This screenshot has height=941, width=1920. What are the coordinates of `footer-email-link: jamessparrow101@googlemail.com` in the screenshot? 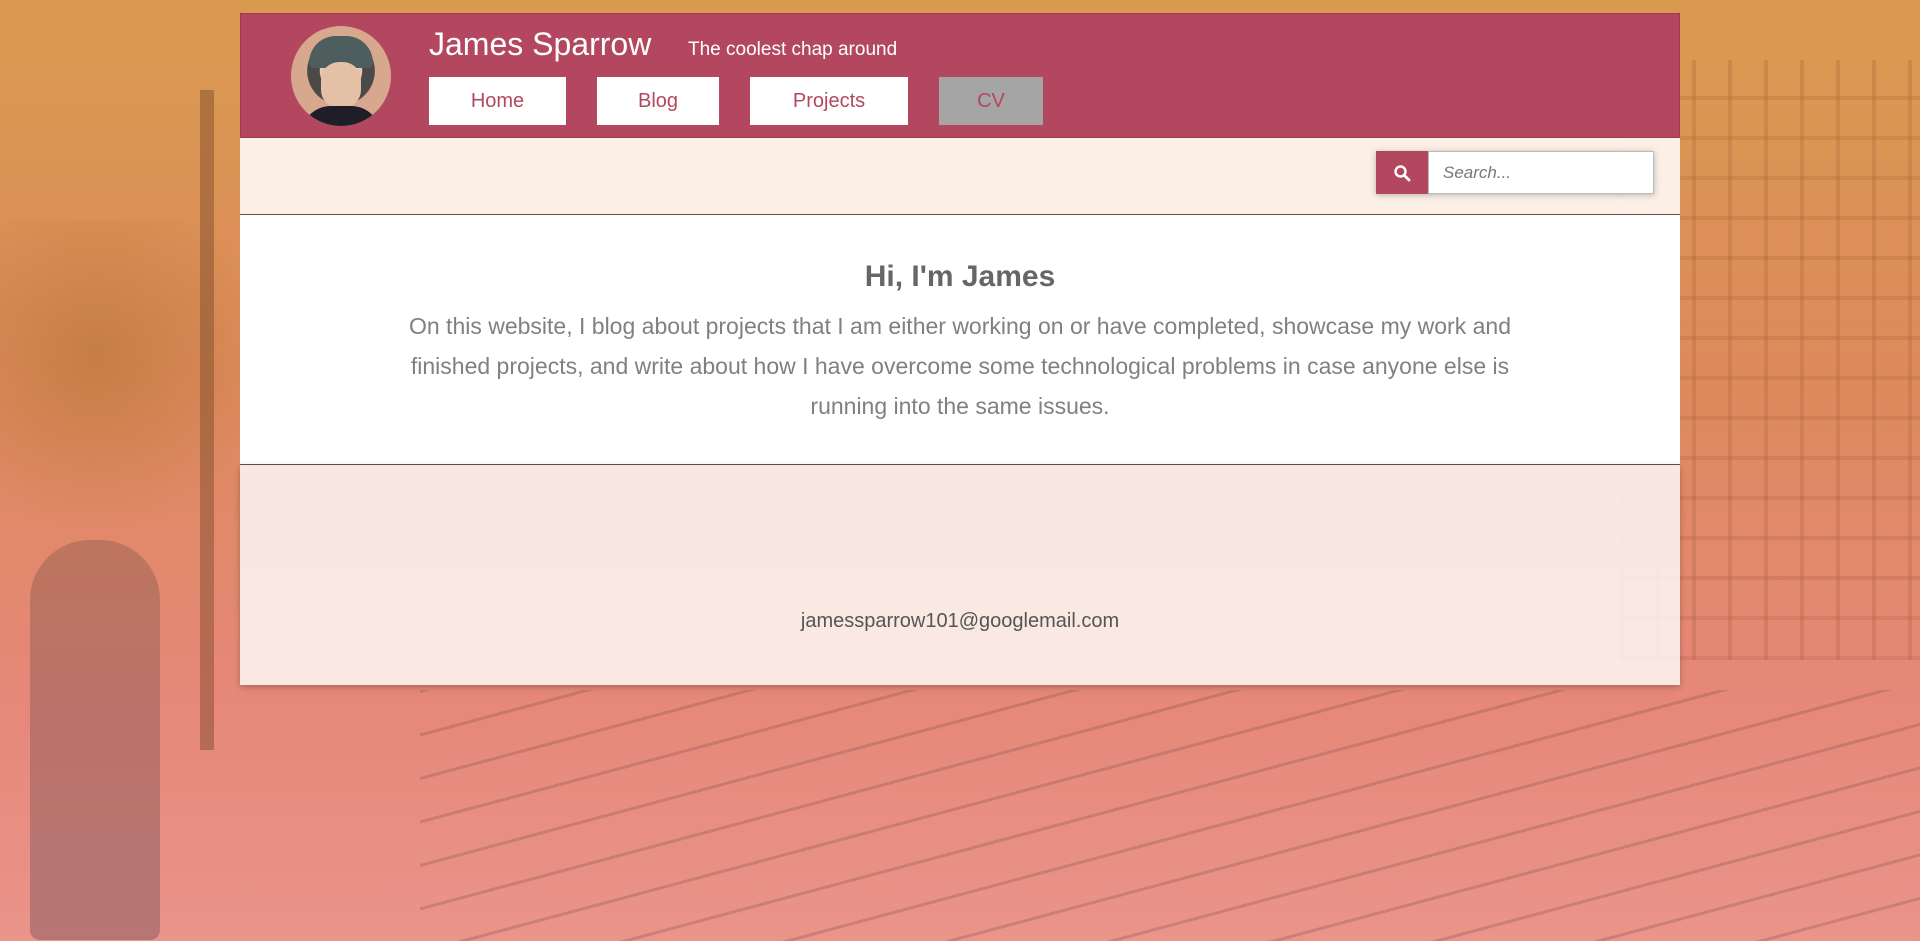 It's located at (960, 621).